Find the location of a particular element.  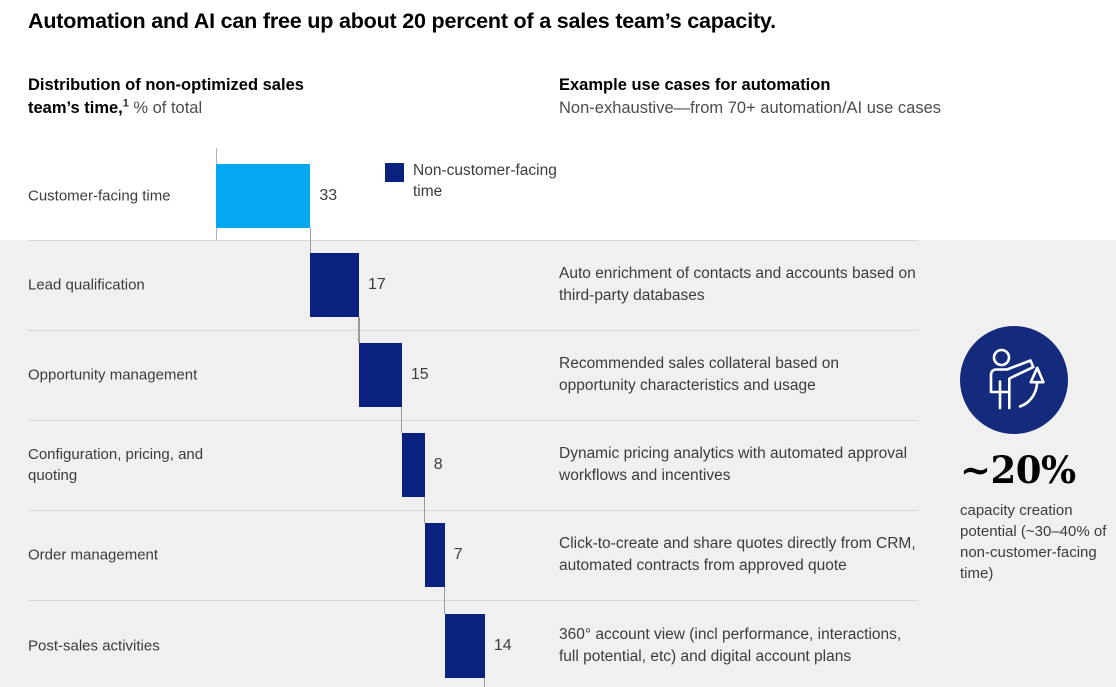

bar-value-label: 33 is located at coordinates (328, 195).